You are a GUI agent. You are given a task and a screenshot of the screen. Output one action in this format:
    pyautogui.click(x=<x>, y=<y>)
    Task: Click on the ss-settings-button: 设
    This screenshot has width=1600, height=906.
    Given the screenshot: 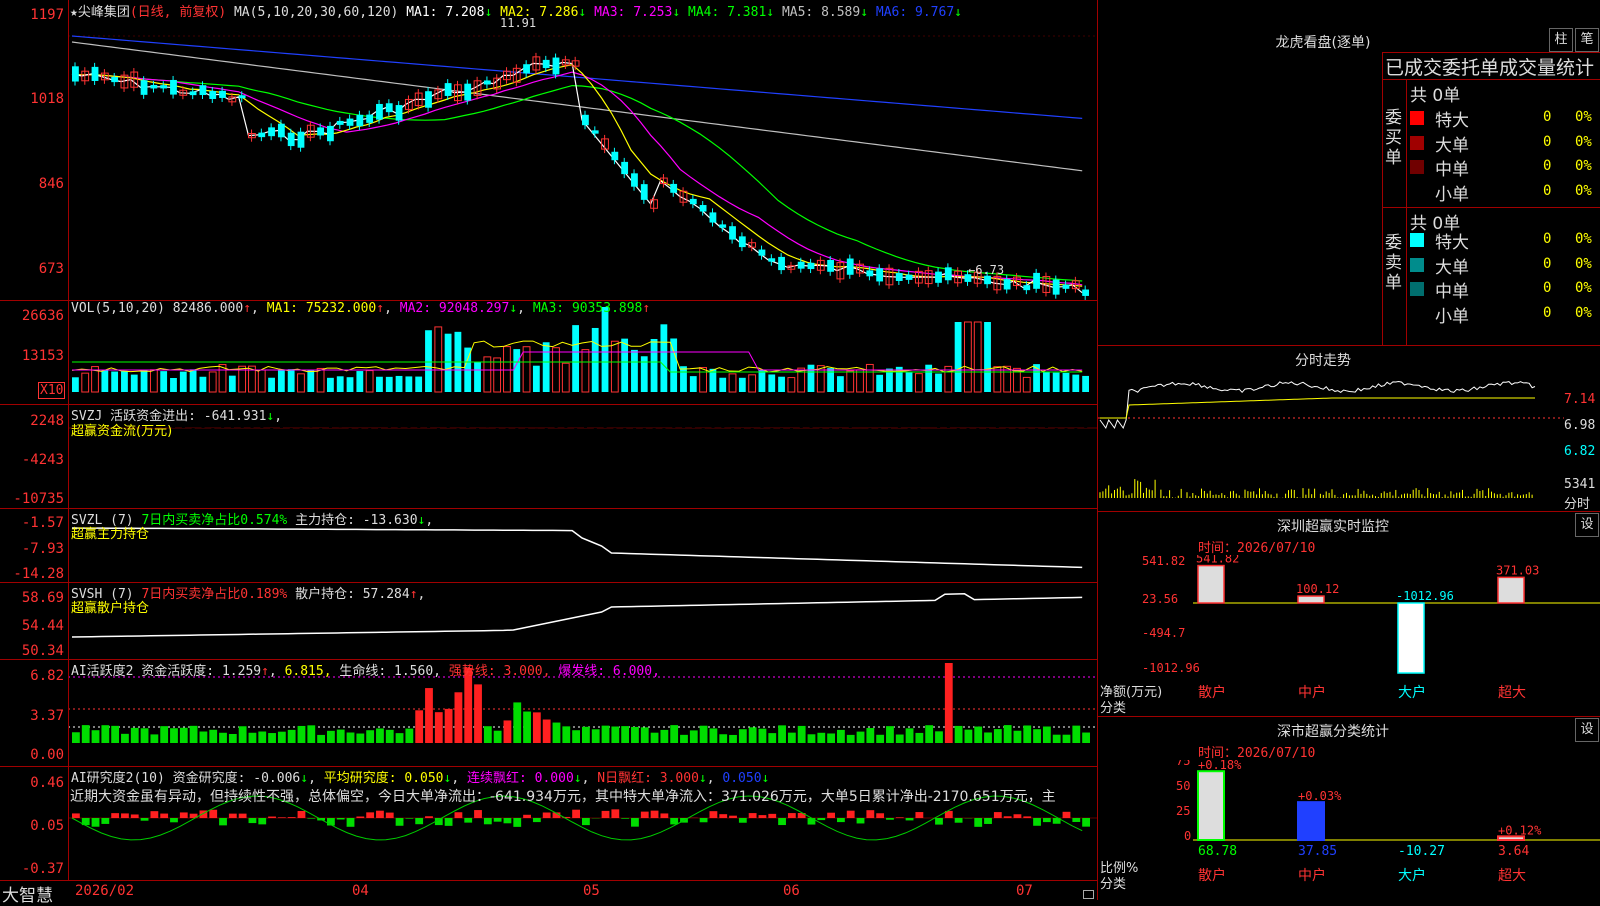 What is the action you would take?
    pyautogui.click(x=1587, y=730)
    